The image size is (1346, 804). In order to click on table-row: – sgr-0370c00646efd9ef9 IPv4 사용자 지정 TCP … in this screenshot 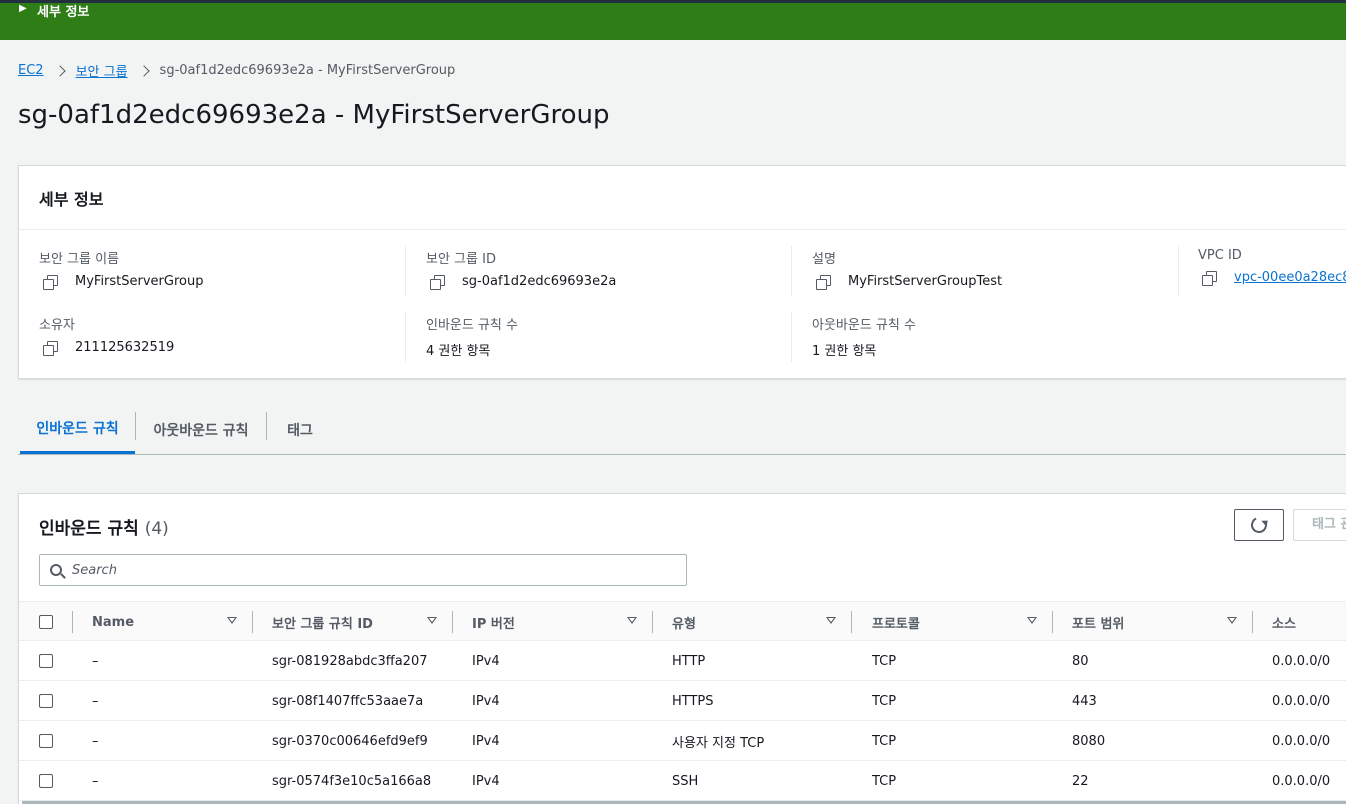, I will do `click(682, 741)`.